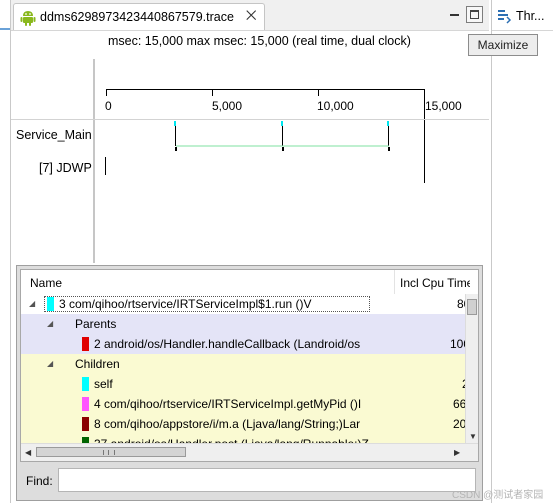 This screenshot has height=503, width=553. I want to click on tree-row-parents: ◢ Parents, so click(243, 324).